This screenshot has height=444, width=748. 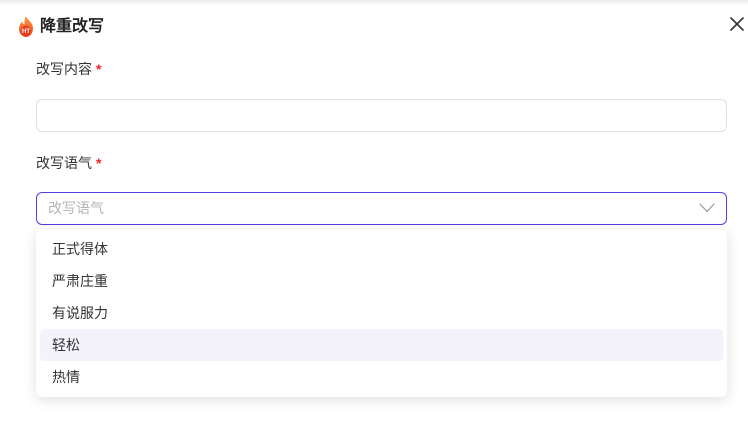 What do you see at coordinates (381, 345) in the screenshot?
I see `tone-option: 轻松` at bounding box center [381, 345].